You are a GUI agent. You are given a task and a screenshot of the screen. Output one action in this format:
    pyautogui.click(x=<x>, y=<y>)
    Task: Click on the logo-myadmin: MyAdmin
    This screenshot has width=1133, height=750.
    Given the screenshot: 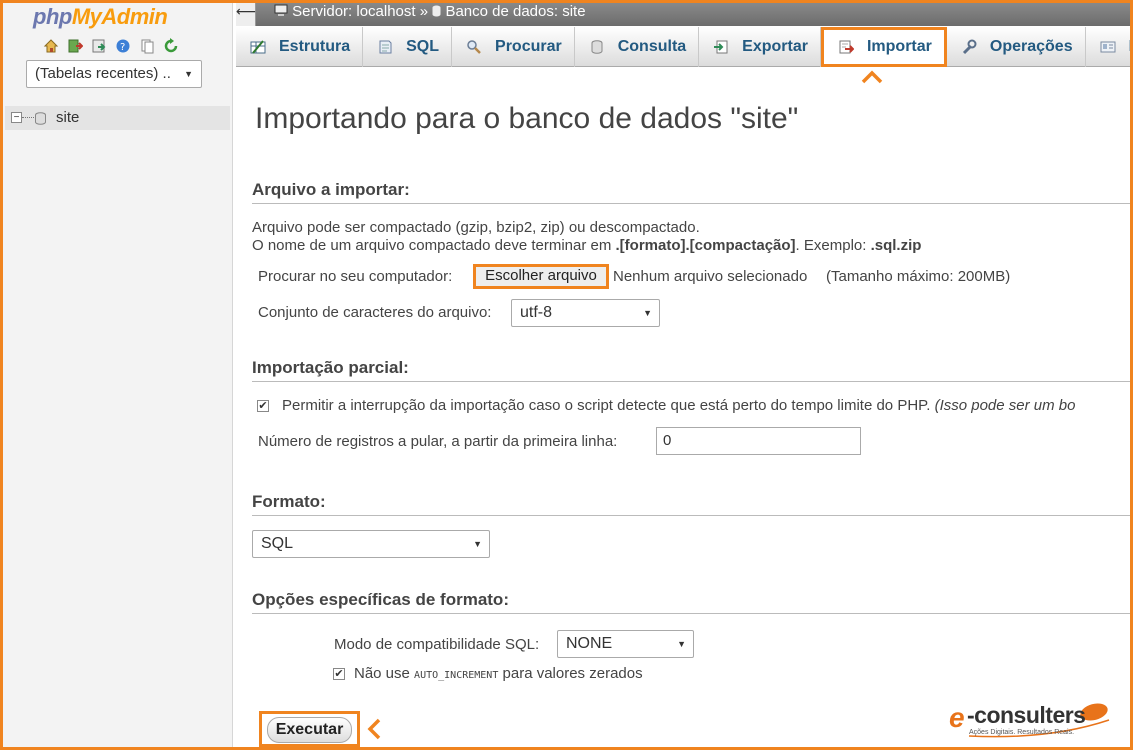 What is the action you would take?
    pyautogui.click(x=119, y=16)
    